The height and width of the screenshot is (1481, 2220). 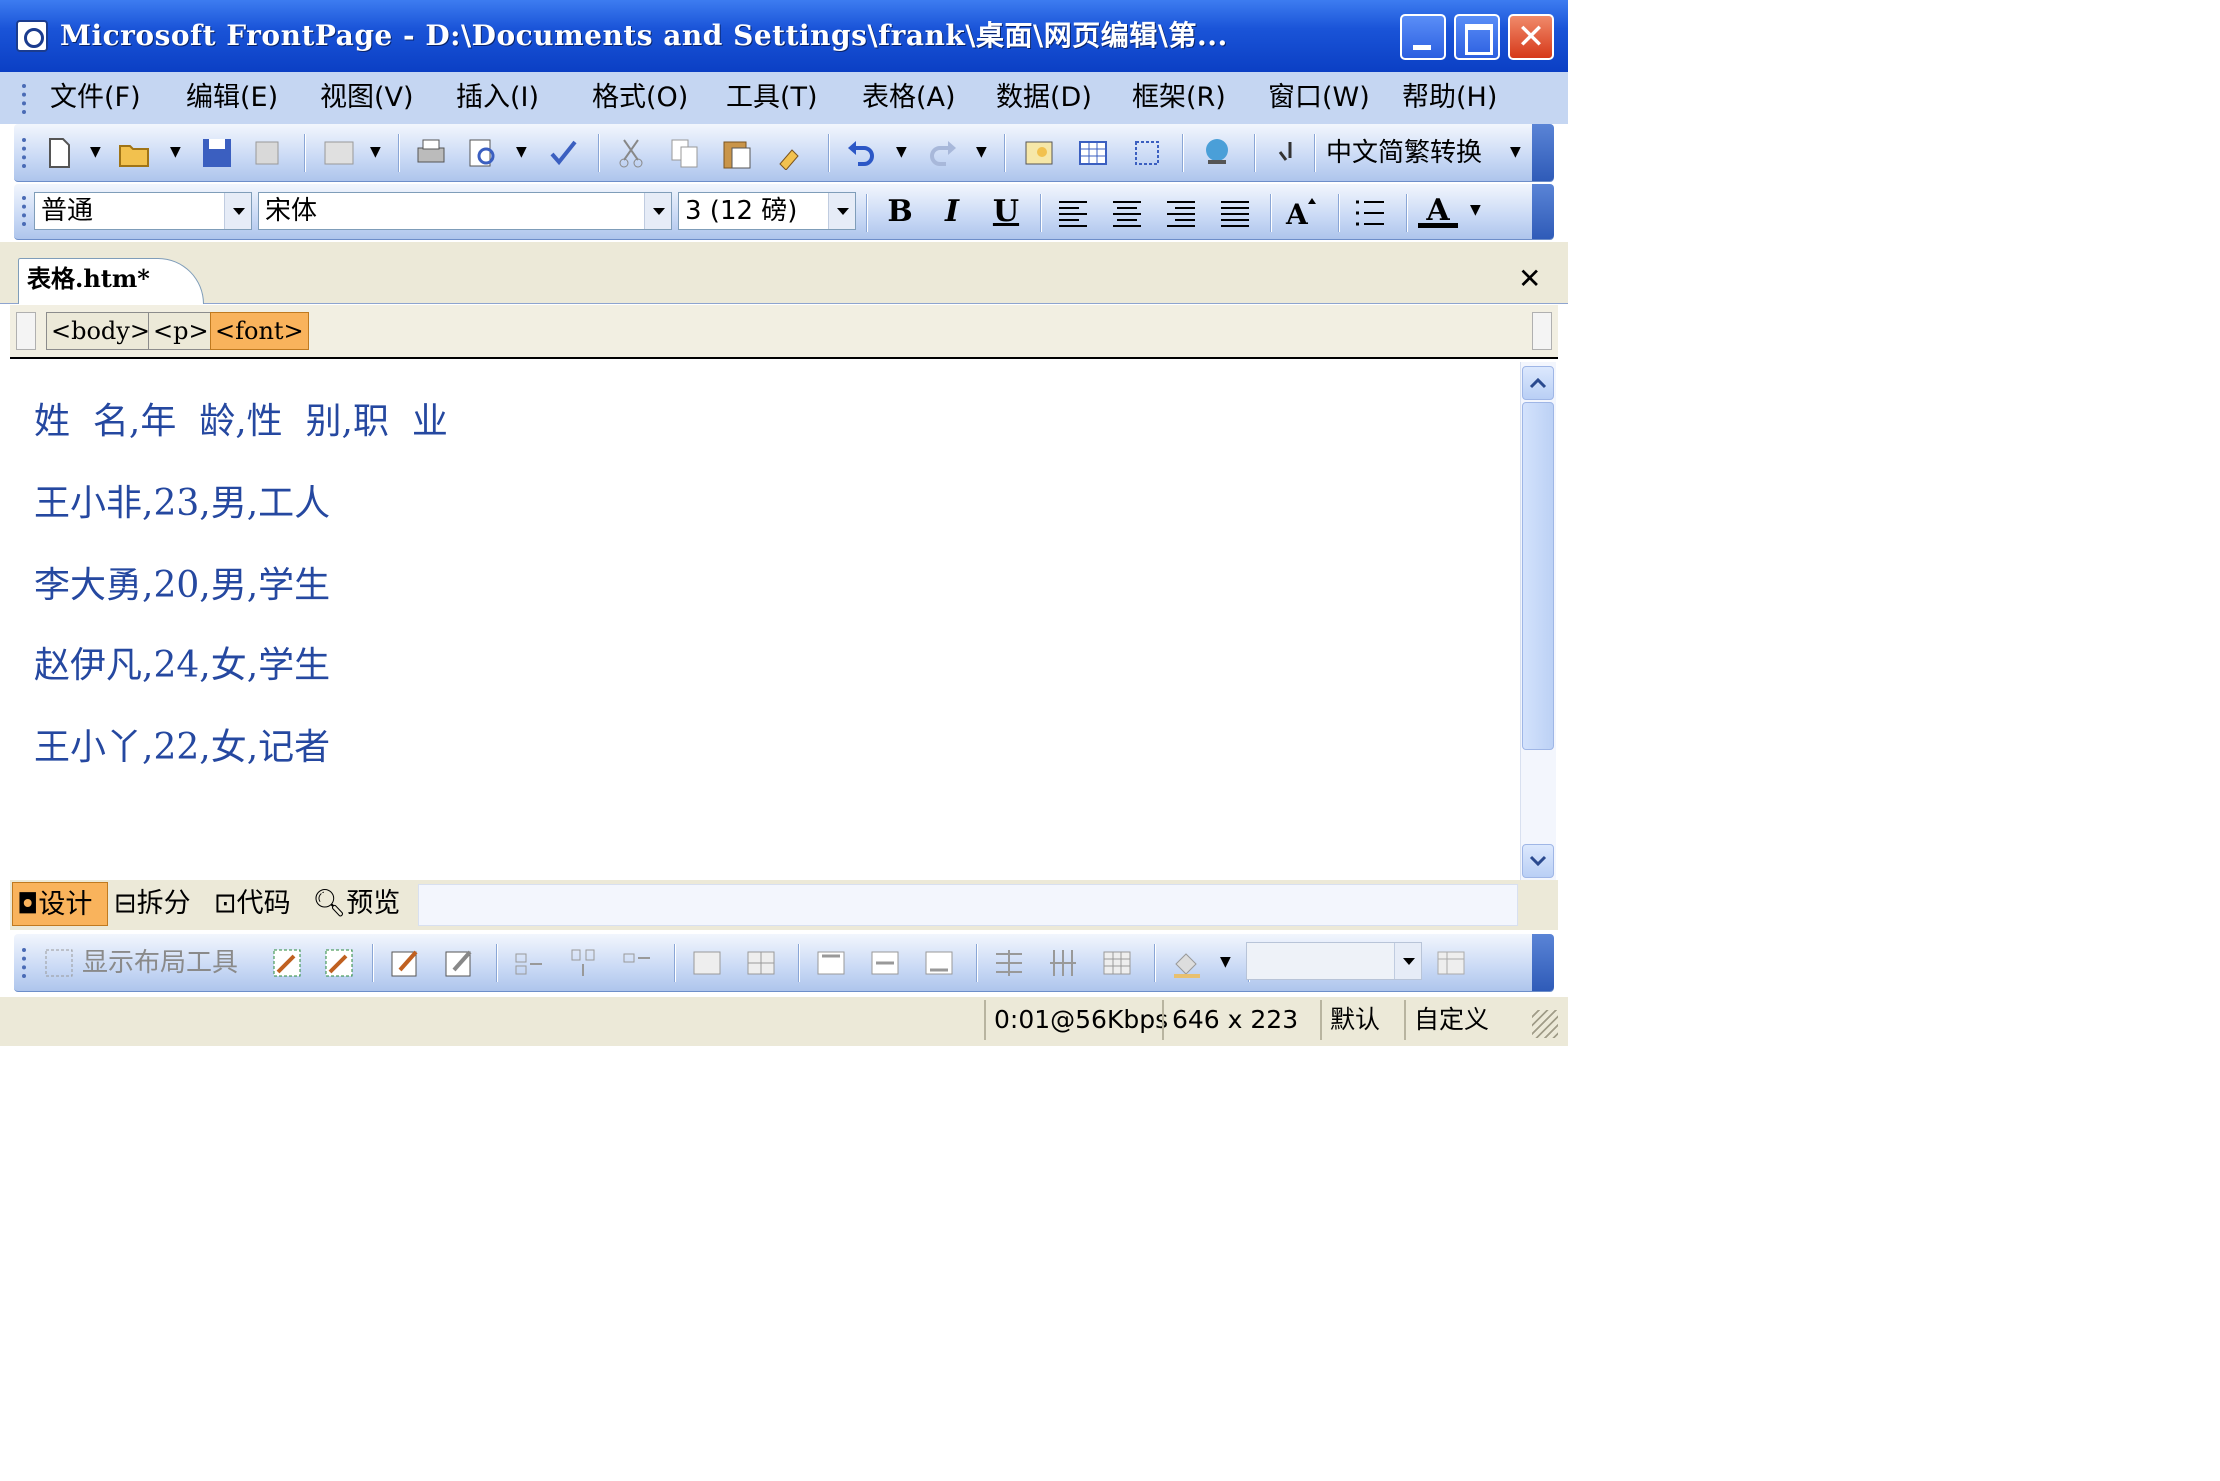 What do you see at coordinates (1073, 213) in the screenshot?
I see `align-left-icon` at bounding box center [1073, 213].